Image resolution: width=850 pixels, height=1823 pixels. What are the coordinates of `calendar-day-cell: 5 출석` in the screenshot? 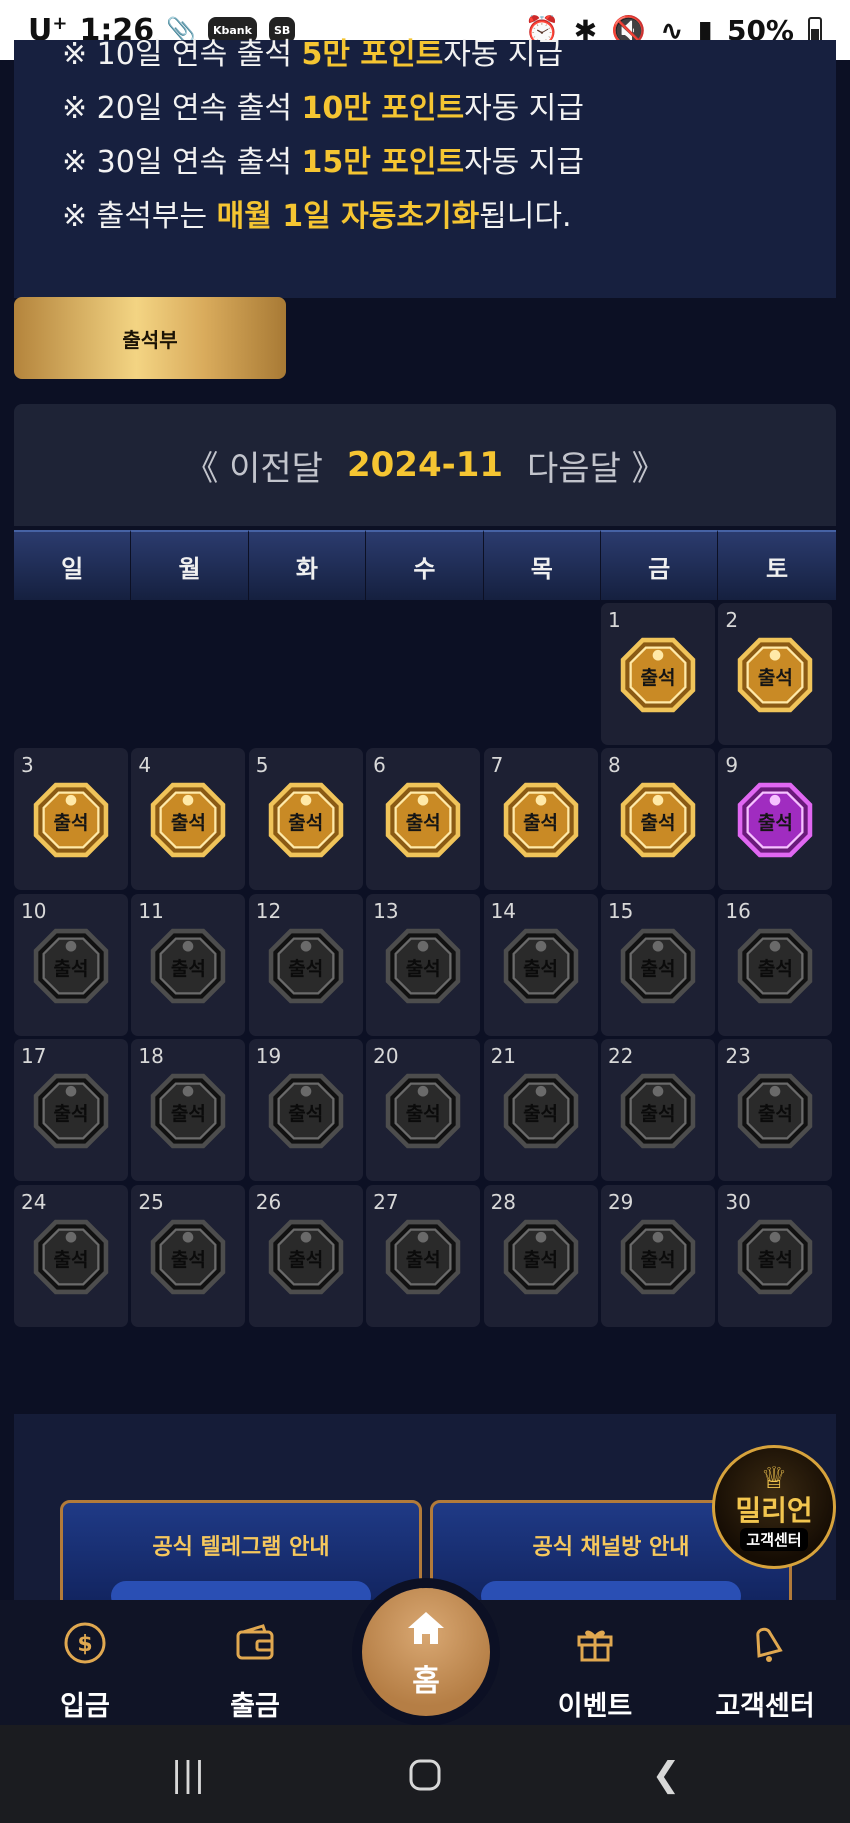 It's located at (305, 819).